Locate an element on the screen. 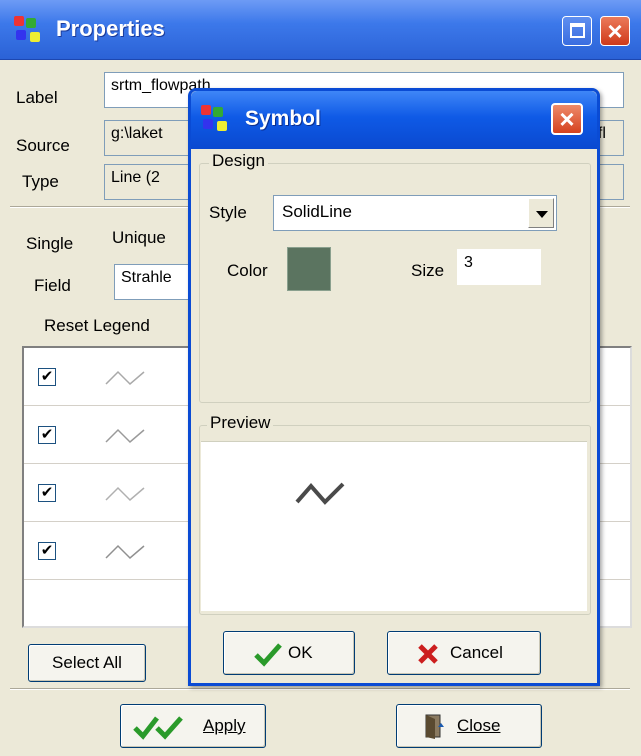 The height and width of the screenshot is (756, 641). tab-single: Single is located at coordinates (49, 244).